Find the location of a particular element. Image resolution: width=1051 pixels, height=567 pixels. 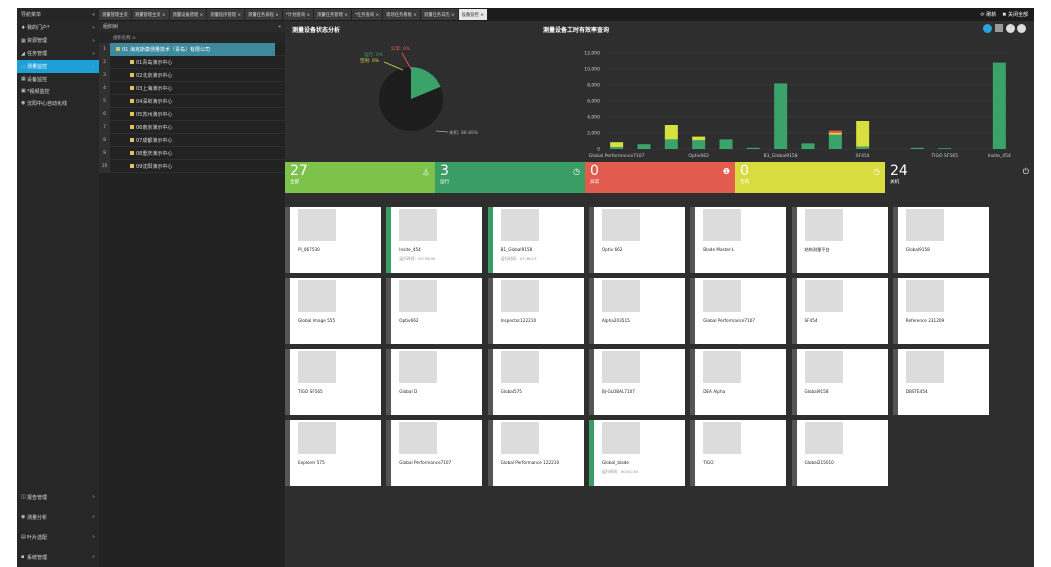

device-card: Explorer 575 is located at coordinates (333, 453).